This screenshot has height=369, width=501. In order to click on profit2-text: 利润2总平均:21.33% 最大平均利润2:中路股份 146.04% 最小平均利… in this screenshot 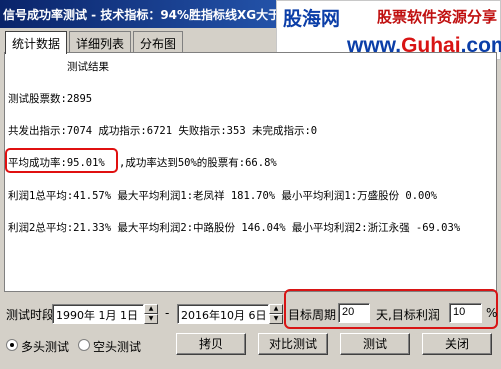, I will do `click(234, 228)`.